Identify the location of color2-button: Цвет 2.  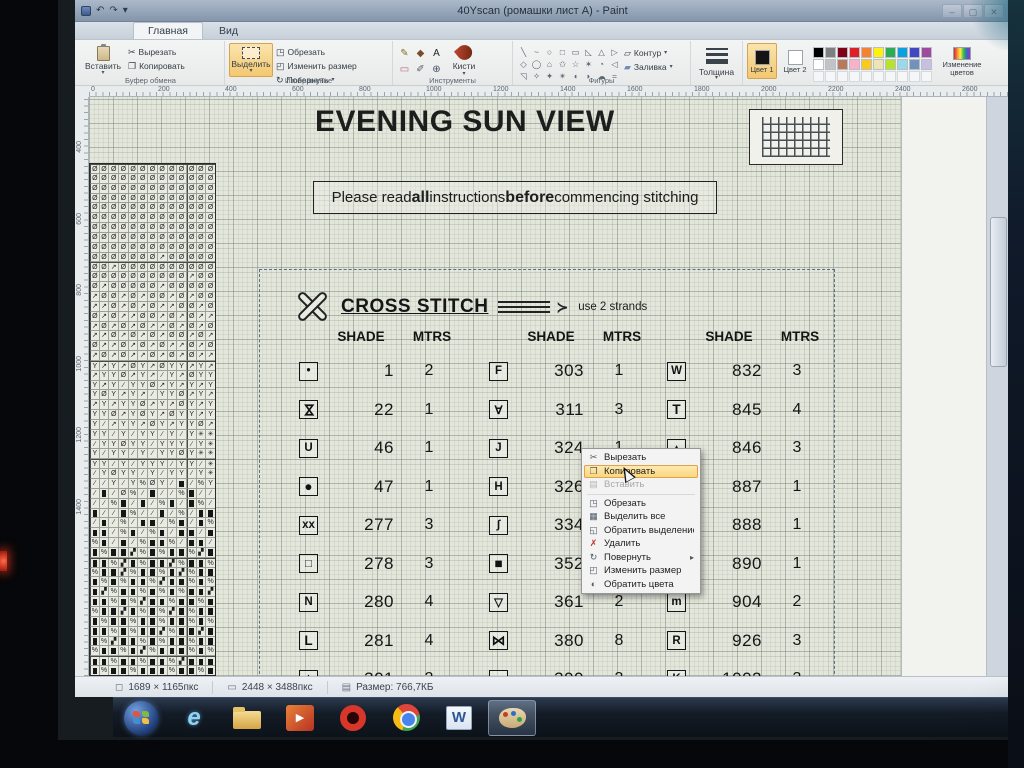
(795, 61).